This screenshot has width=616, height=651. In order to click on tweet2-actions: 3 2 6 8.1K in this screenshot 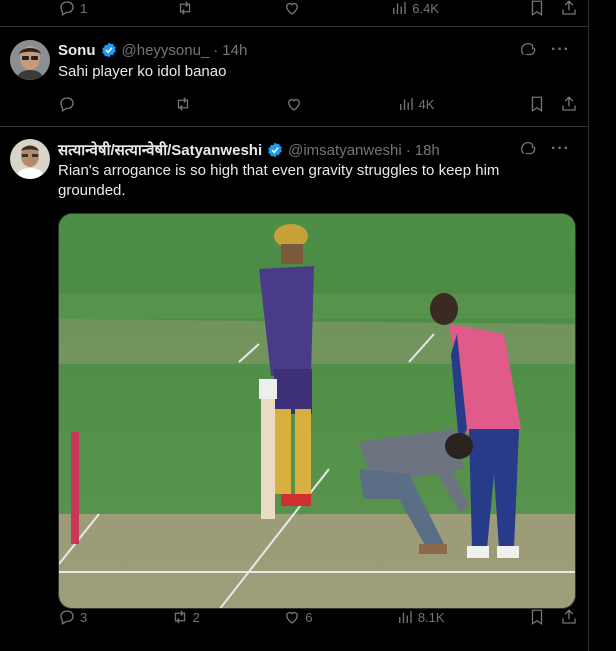, I will do `click(318, 617)`.